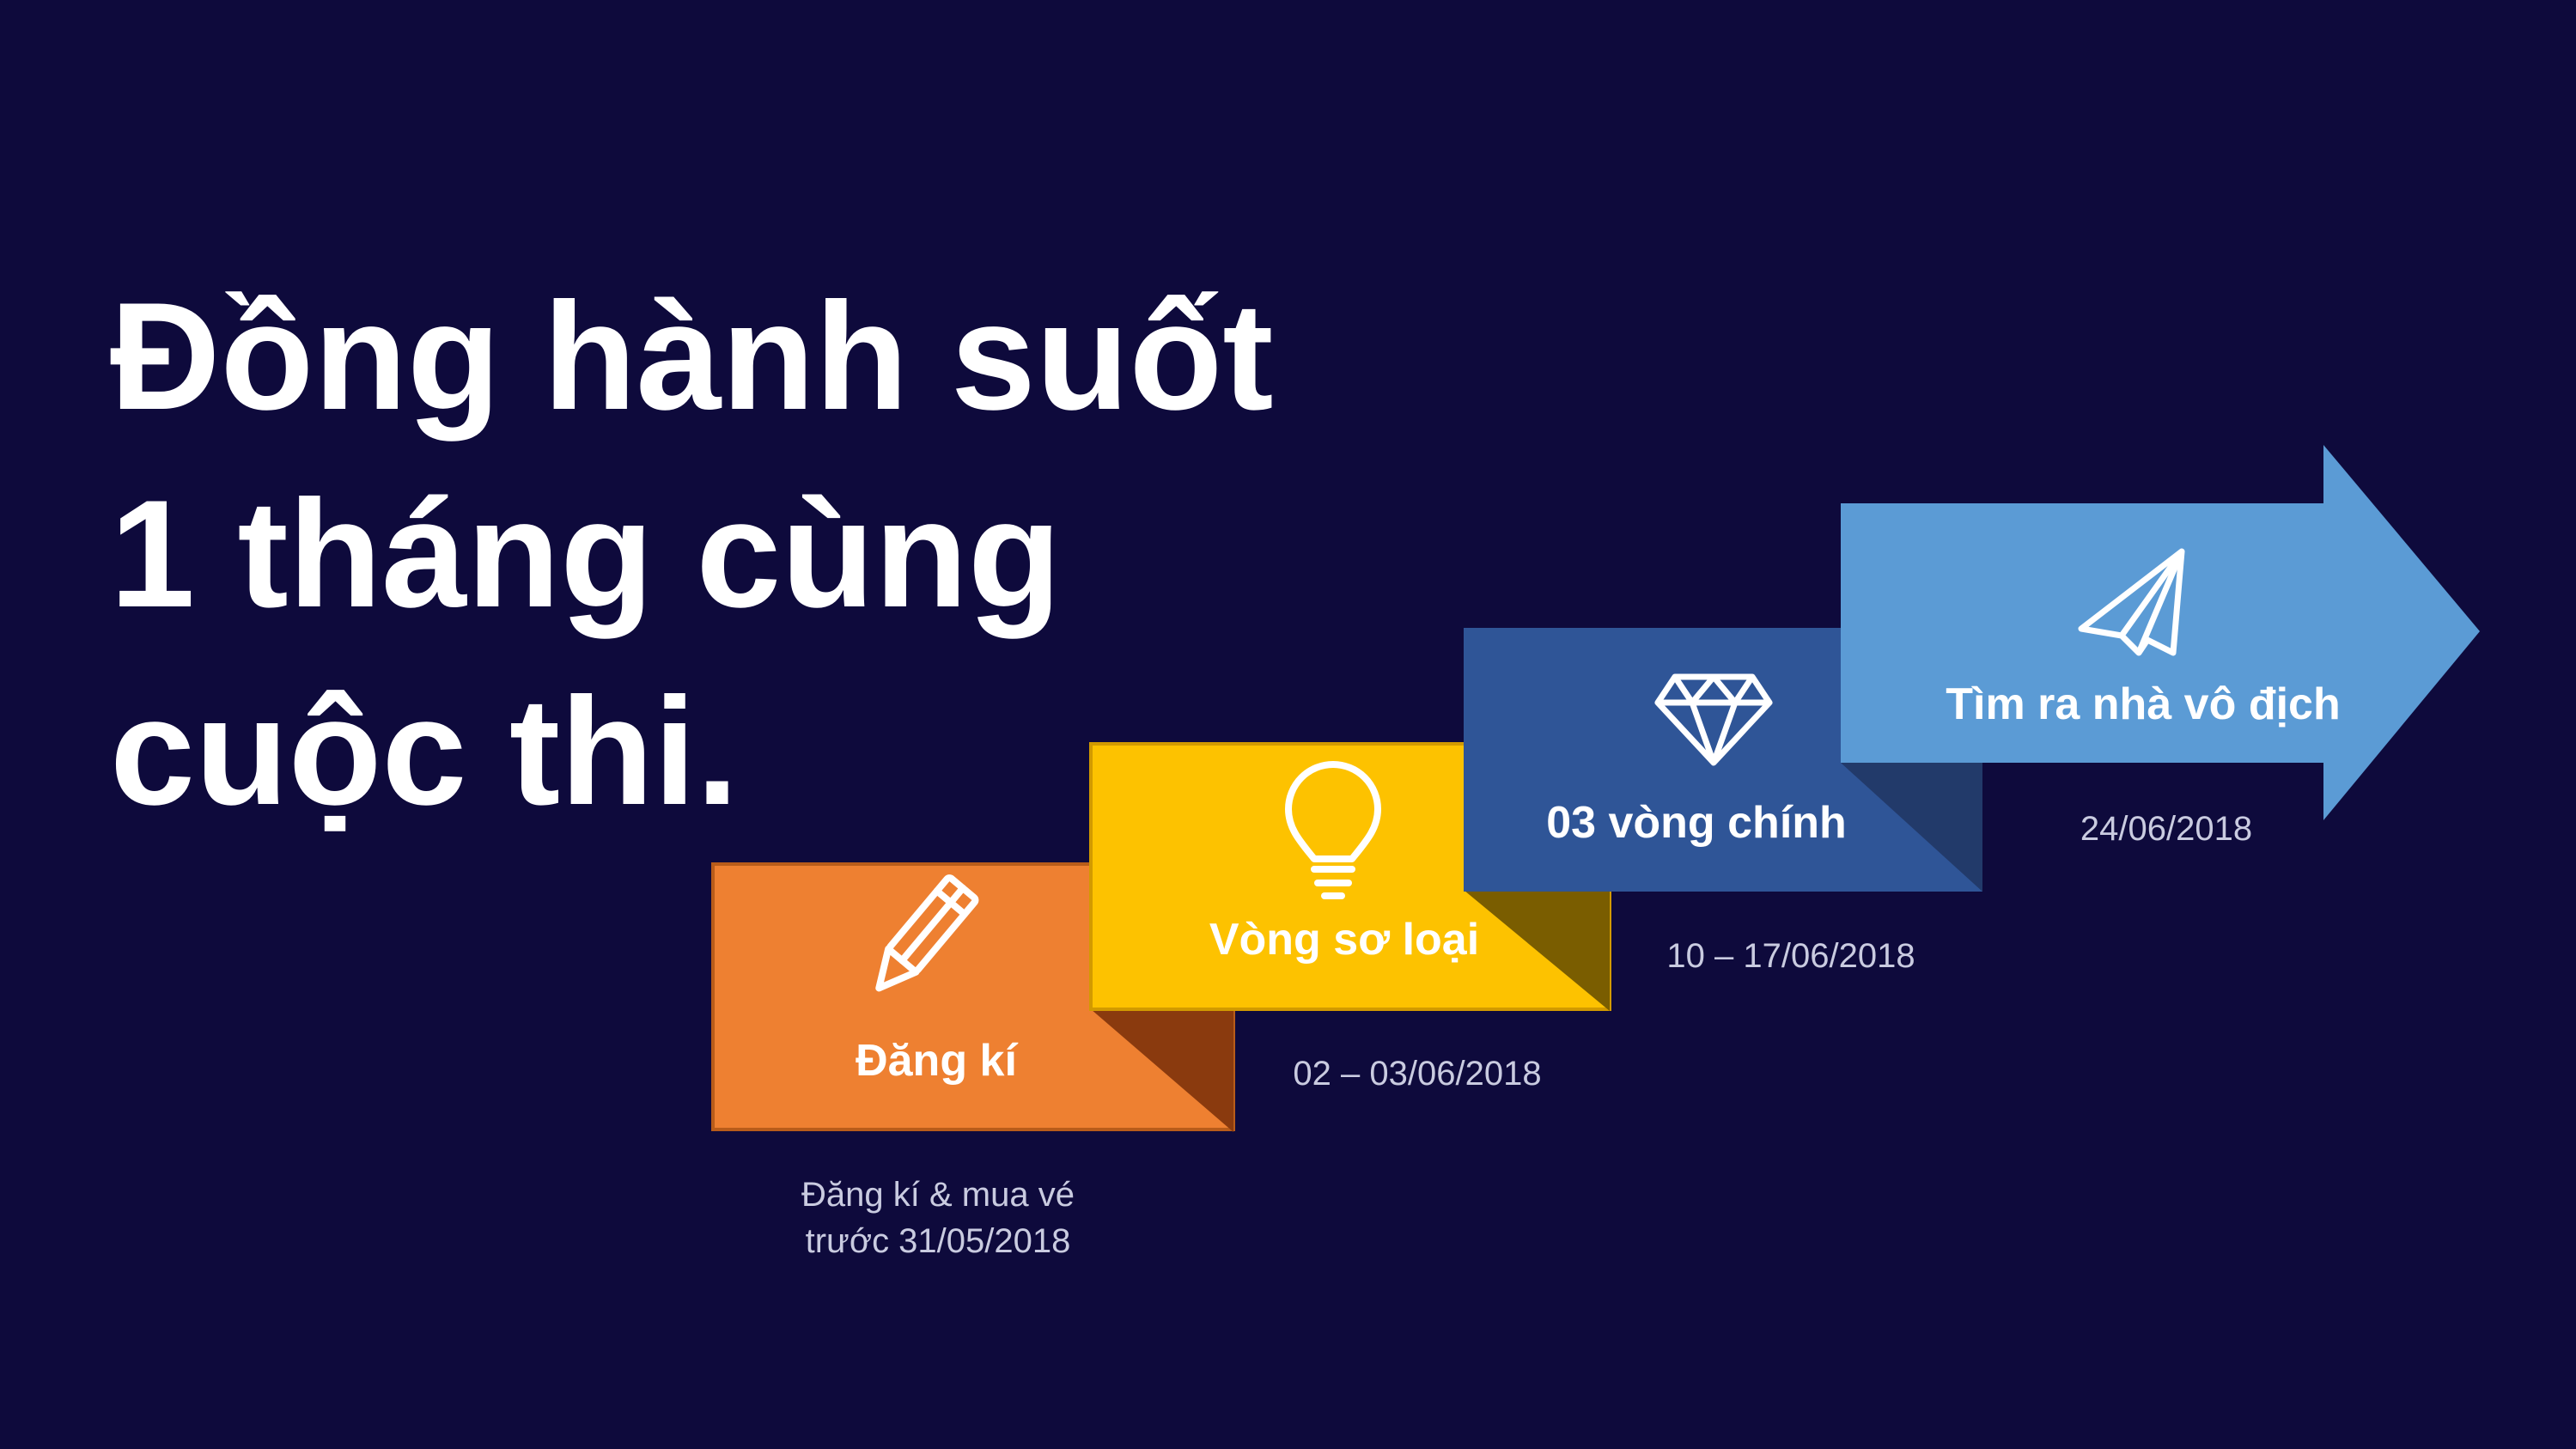 The image size is (2576, 1449). Describe the element at coordinates (937, 1061) in the screenshot. I see `step-label-register: Đăng kí` at that location.